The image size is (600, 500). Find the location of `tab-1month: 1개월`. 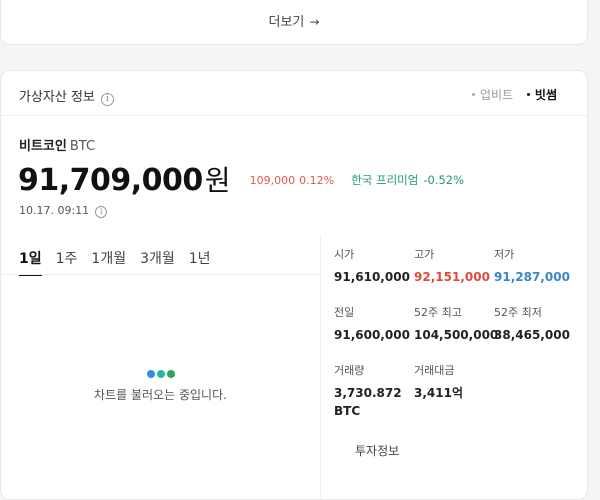

tab-1month: 1개월 is located at coordinates (108, 261).